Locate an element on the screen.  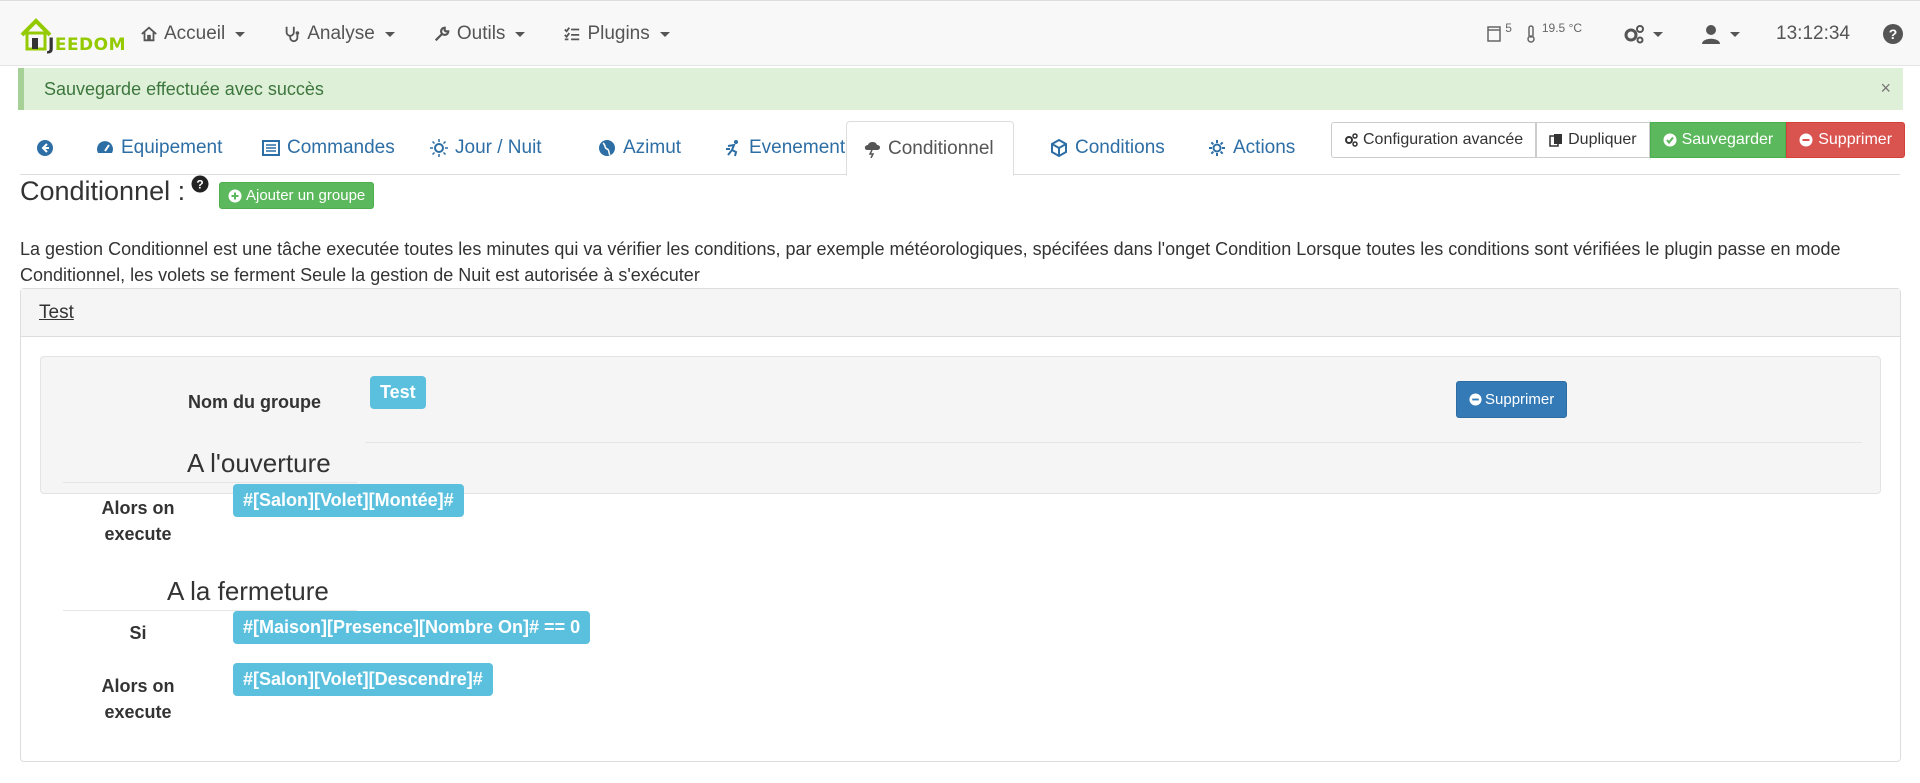
tab-actions: Actions is located at coordinates (1251, 148).